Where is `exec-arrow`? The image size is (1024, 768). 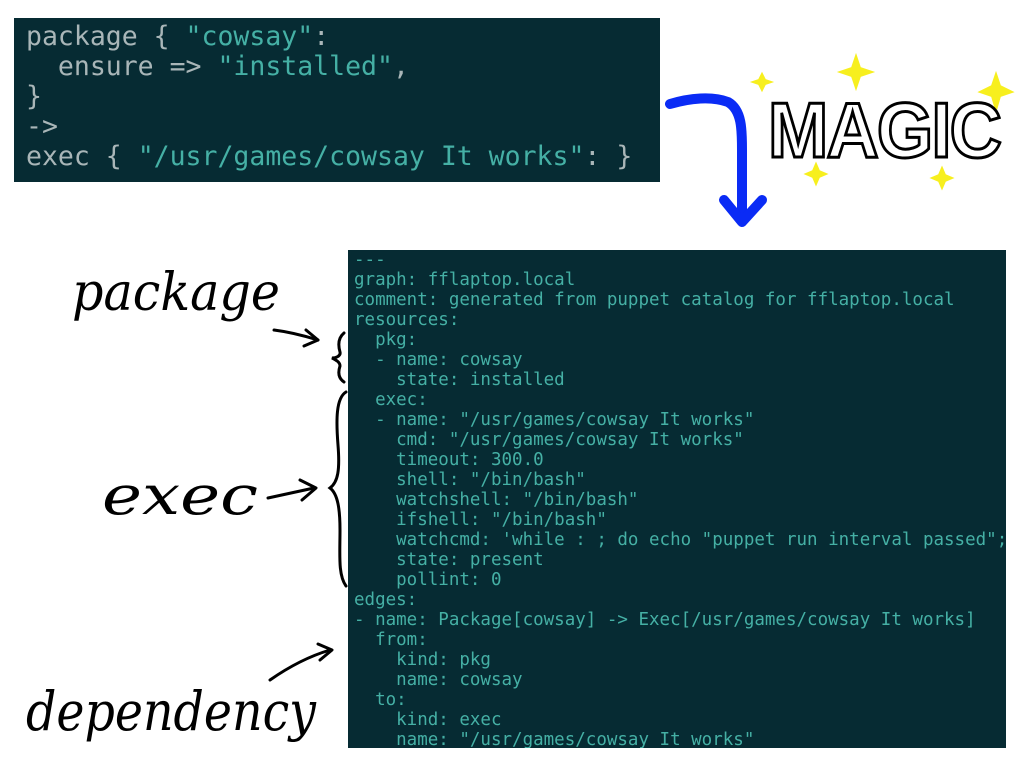
exec-arrow is located at coordinates (292, 490).